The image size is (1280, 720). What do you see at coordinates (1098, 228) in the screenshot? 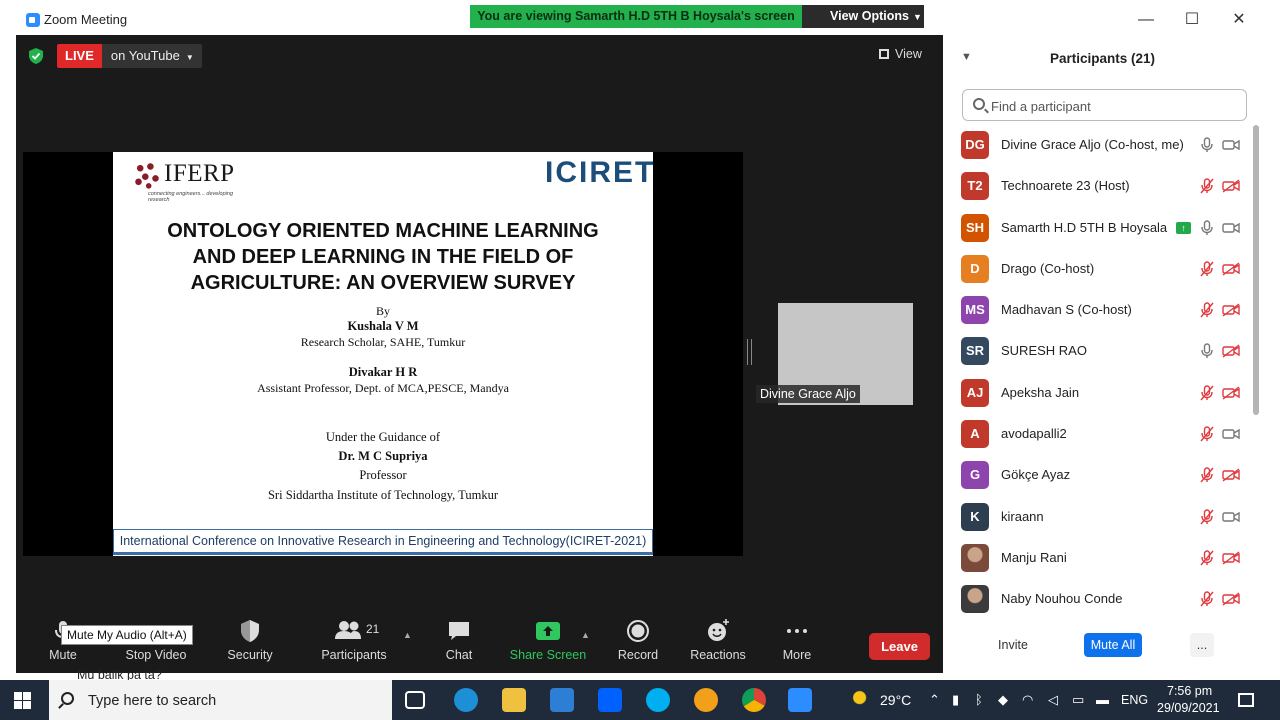
I see `participant-row: SH Samarth H.D 5TH B Hoysala ↑` at bounding box center [1098, 228].